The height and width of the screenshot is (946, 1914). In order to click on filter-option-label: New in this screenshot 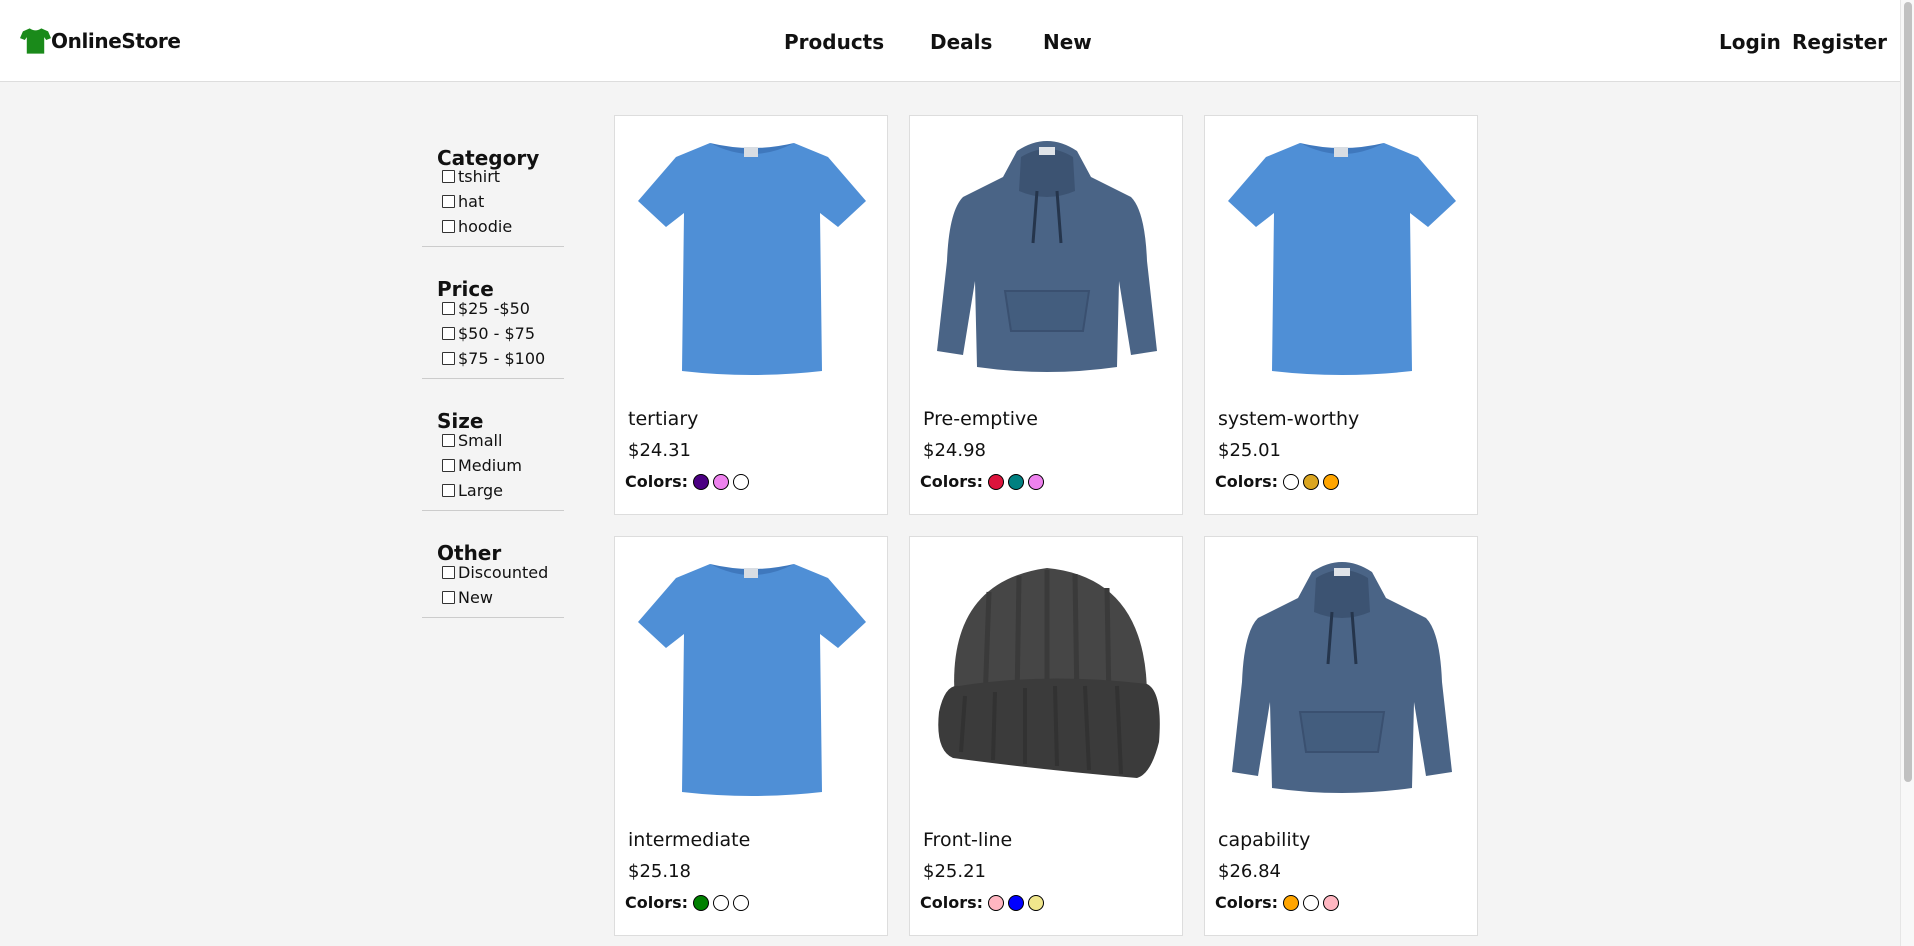, I will do `click(475, 597)`.